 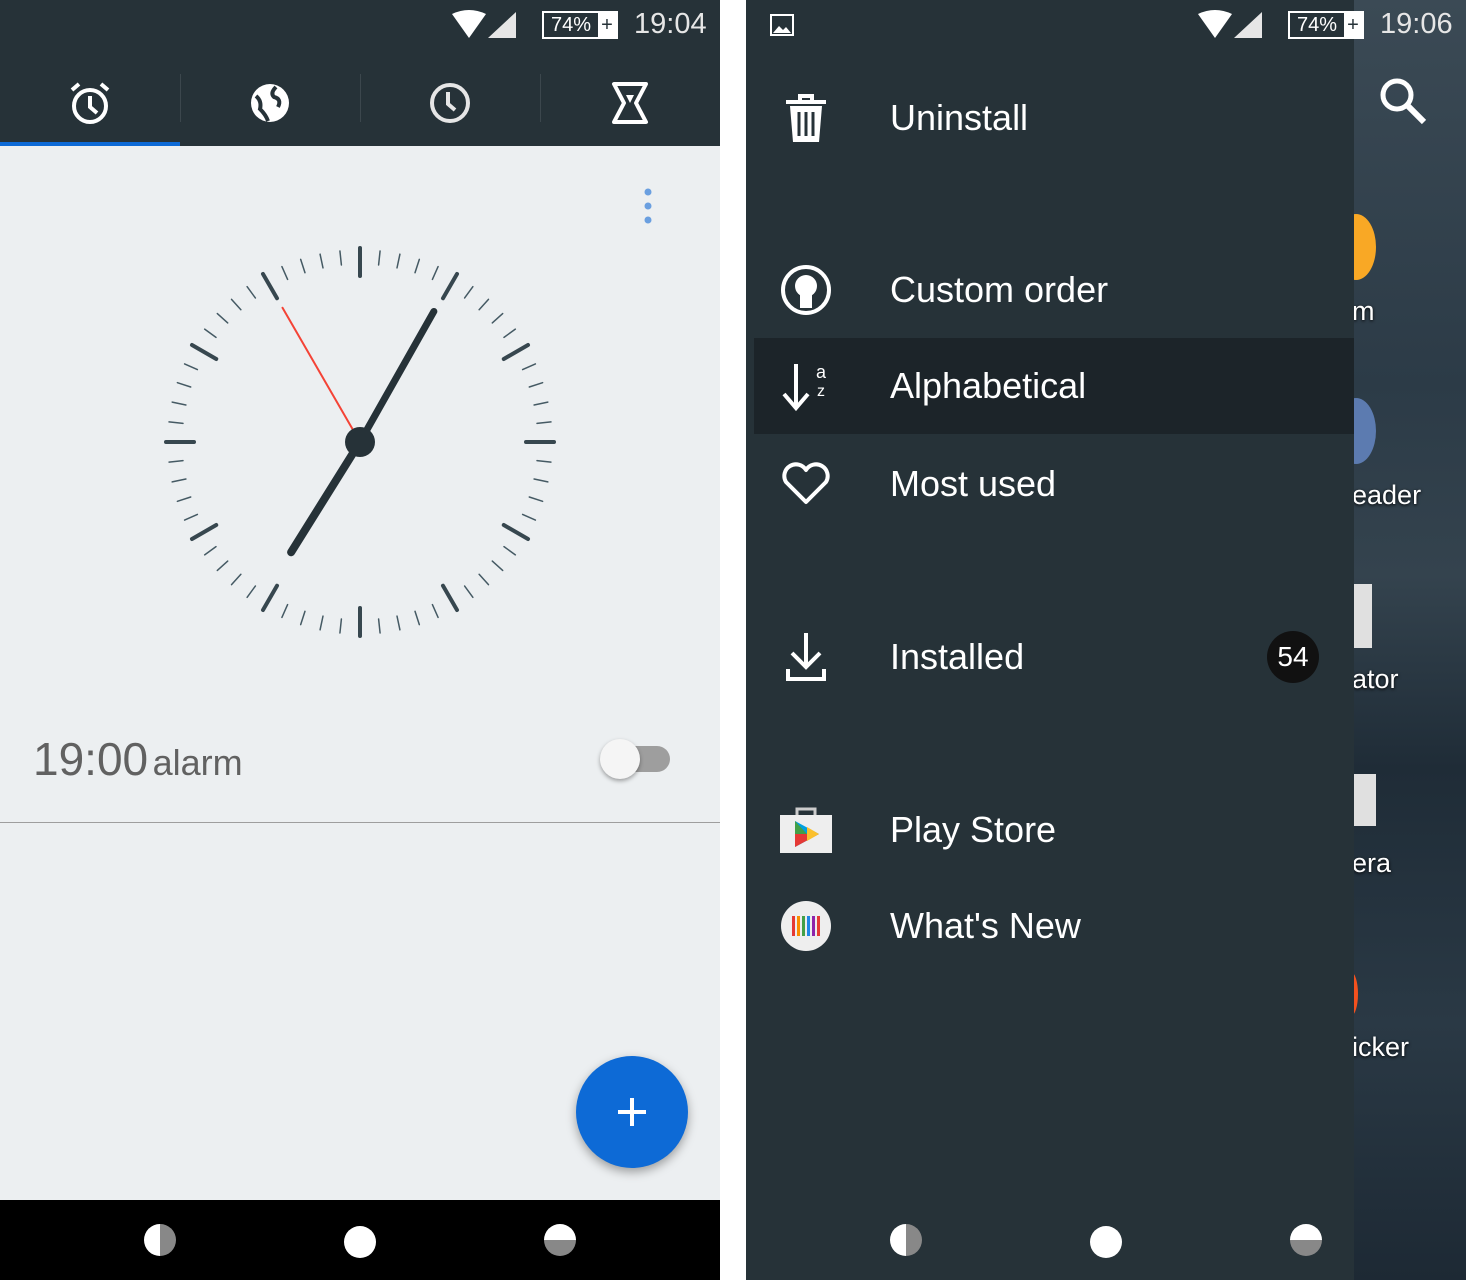 I want to click on svg-text: z, so click(x=821, y=391).